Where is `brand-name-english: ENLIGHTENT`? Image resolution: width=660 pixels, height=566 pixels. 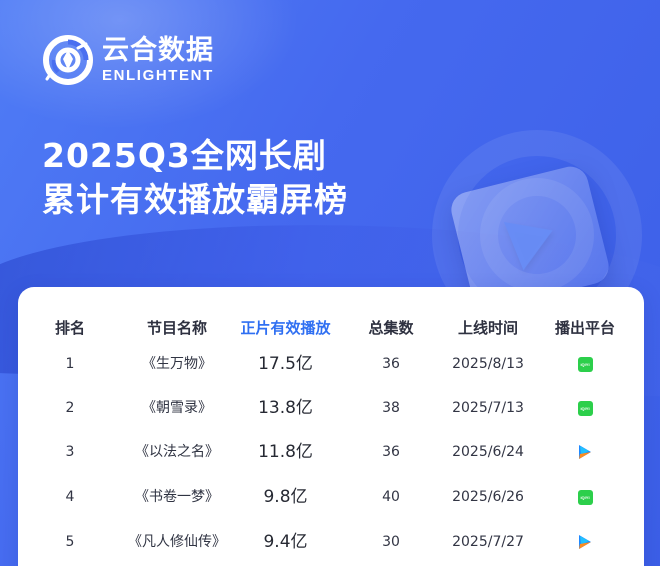
brand-name-english: ENLIGHTENT is located at coordinates (158, 75).